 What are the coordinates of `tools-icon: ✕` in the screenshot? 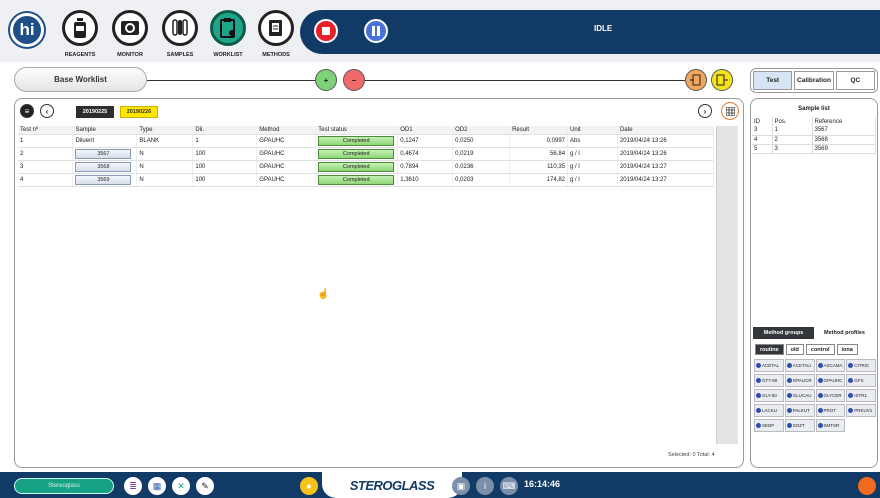 It's located at (181, 485).